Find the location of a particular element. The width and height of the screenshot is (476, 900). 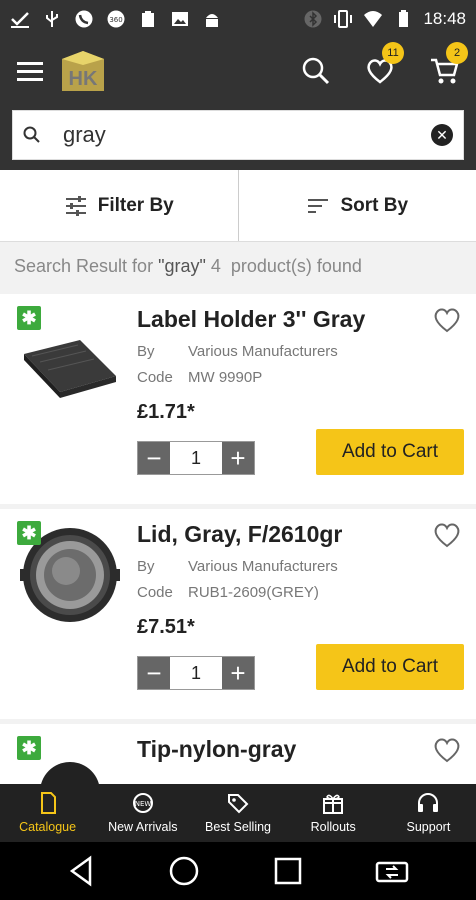

menu-button is located at coordinates (30, 71).